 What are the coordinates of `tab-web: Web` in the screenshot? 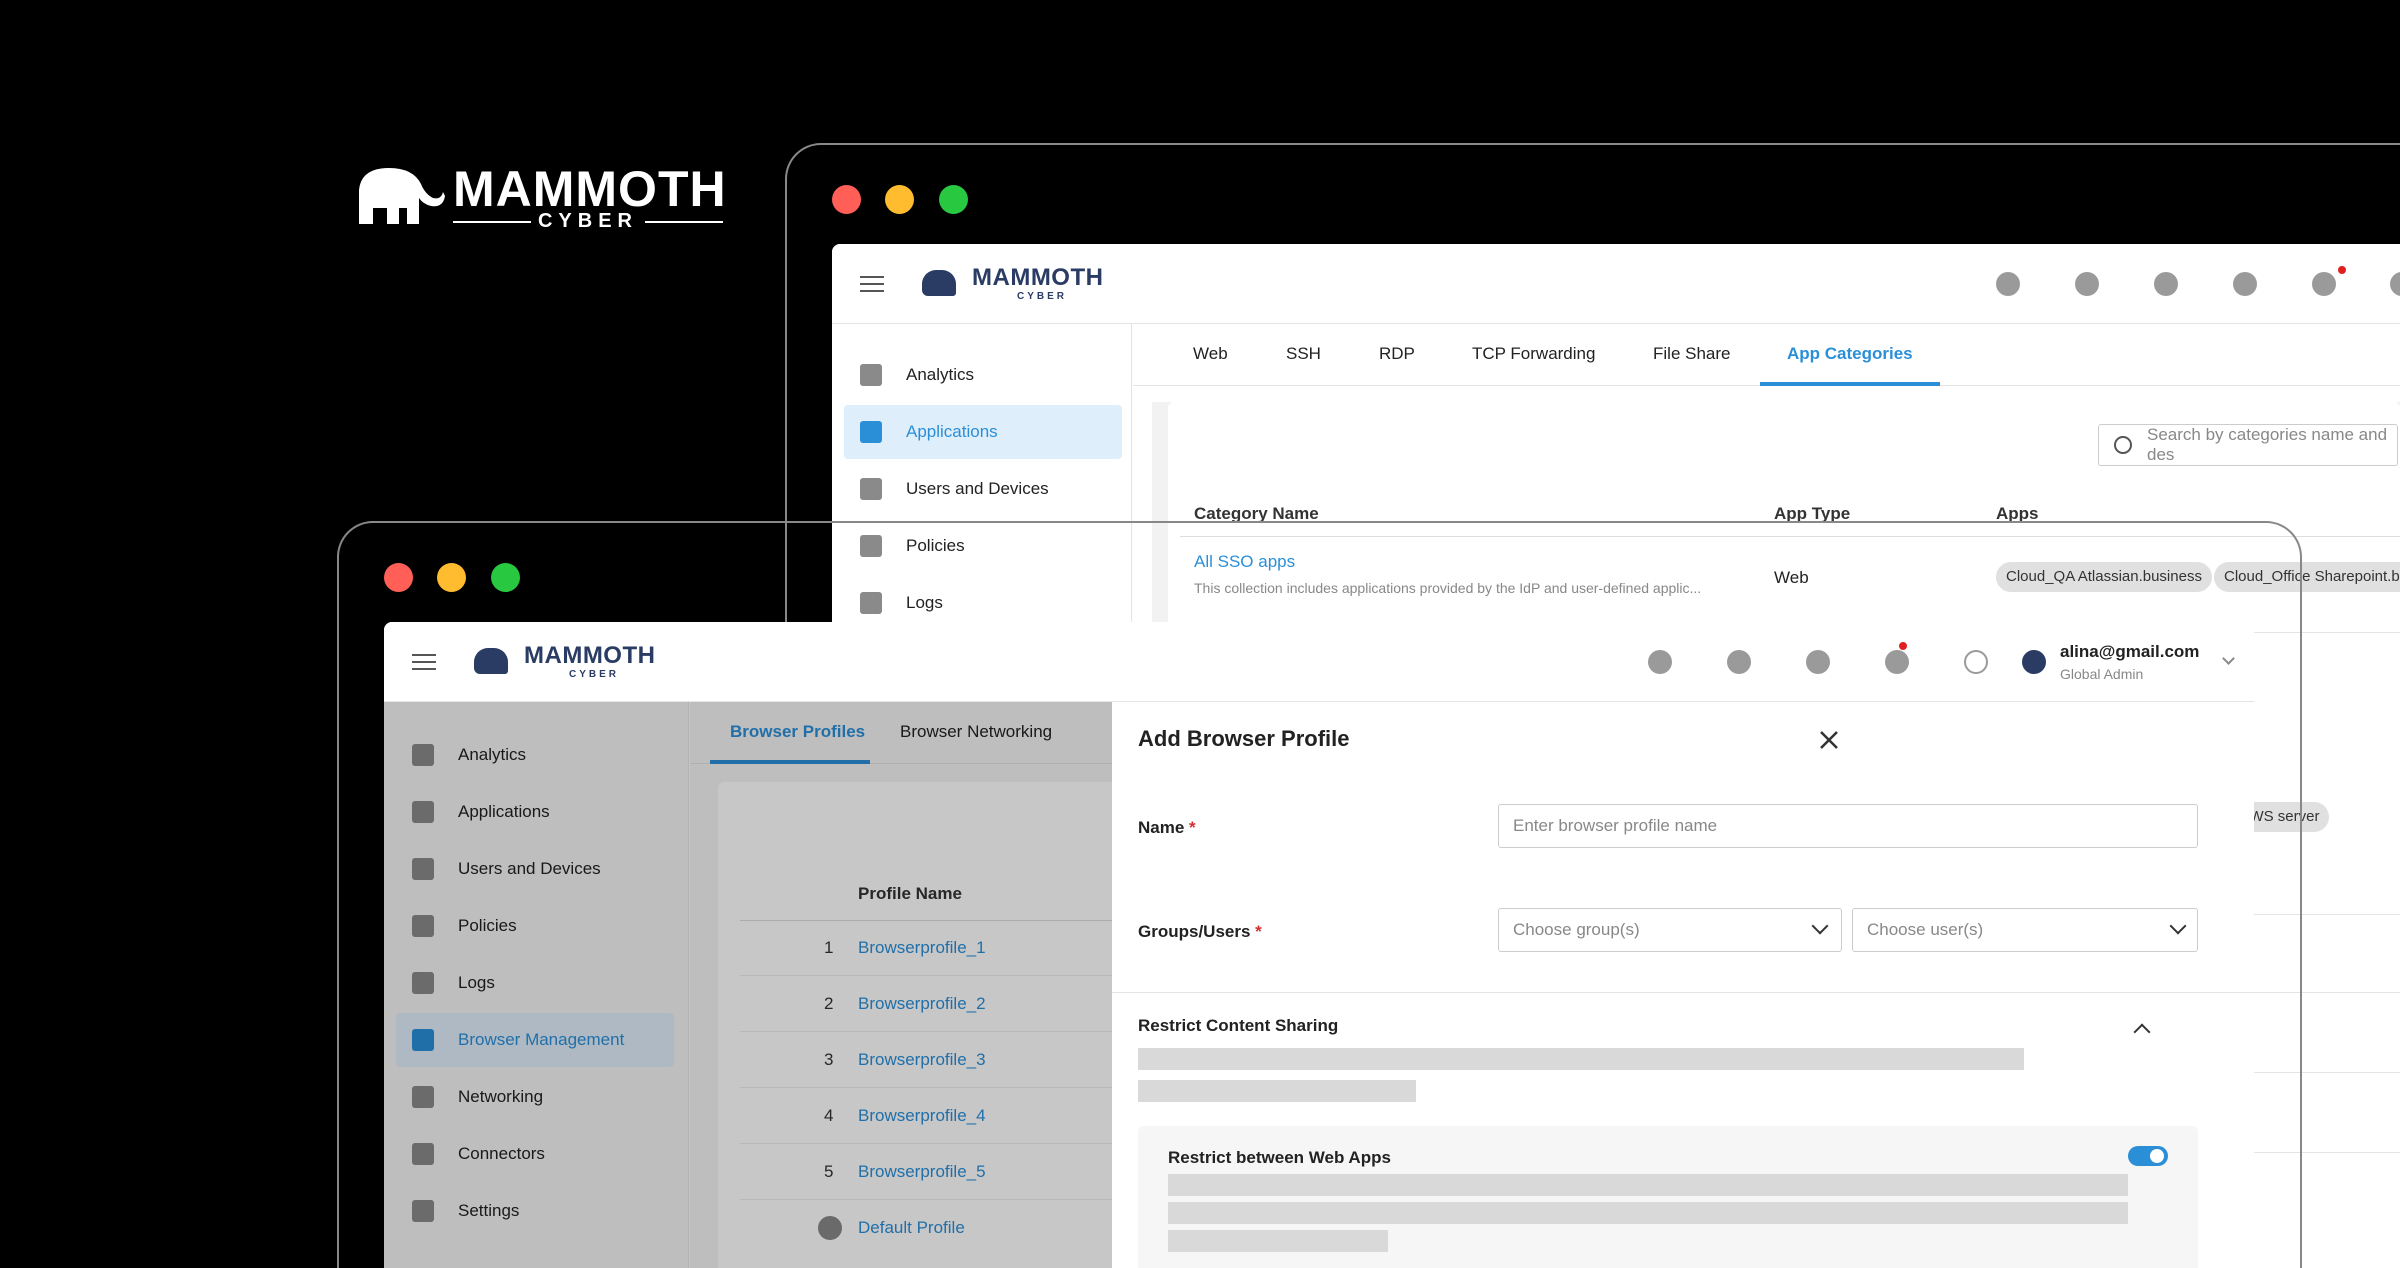 It's located at (1210, 354).